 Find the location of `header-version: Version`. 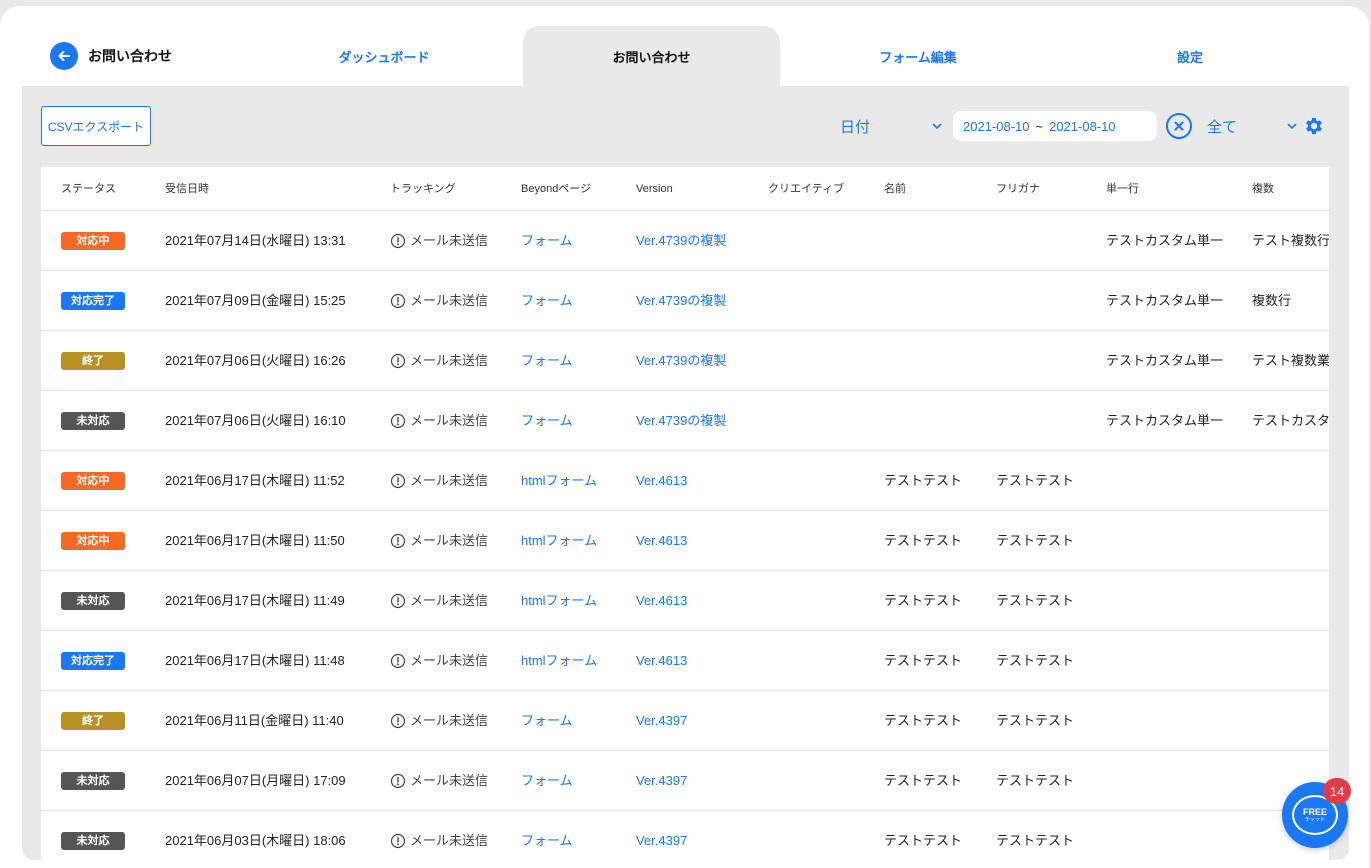

header-version: Version is located at coordinates (654, 189).